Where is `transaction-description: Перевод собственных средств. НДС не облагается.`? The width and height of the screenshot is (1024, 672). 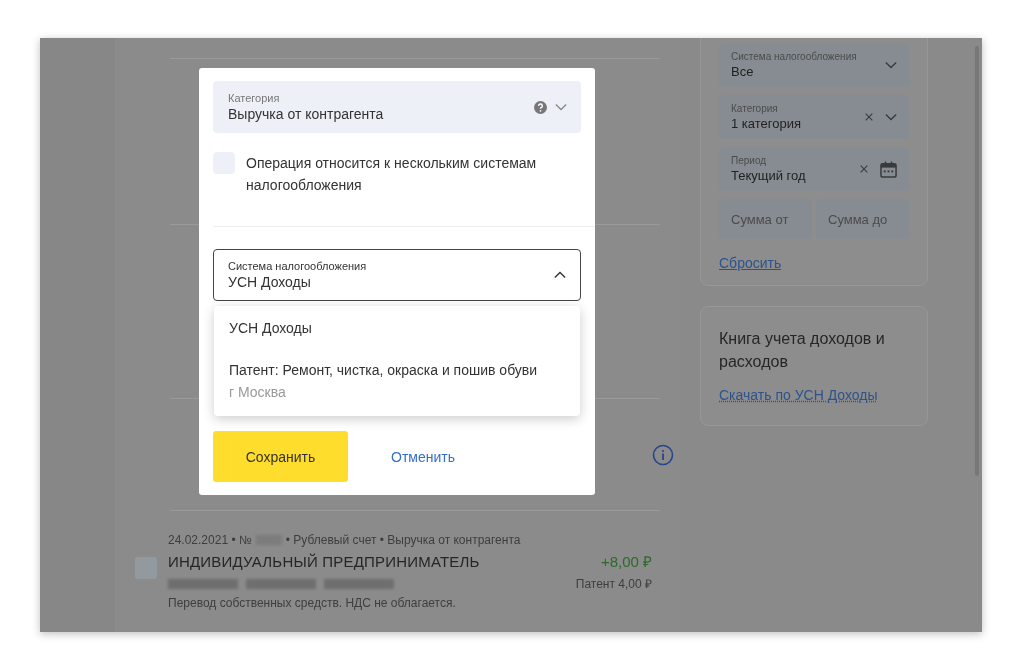 transaction-description: Перевод собственных средств. НДС не облагается. is located at coordinates (312, 603).